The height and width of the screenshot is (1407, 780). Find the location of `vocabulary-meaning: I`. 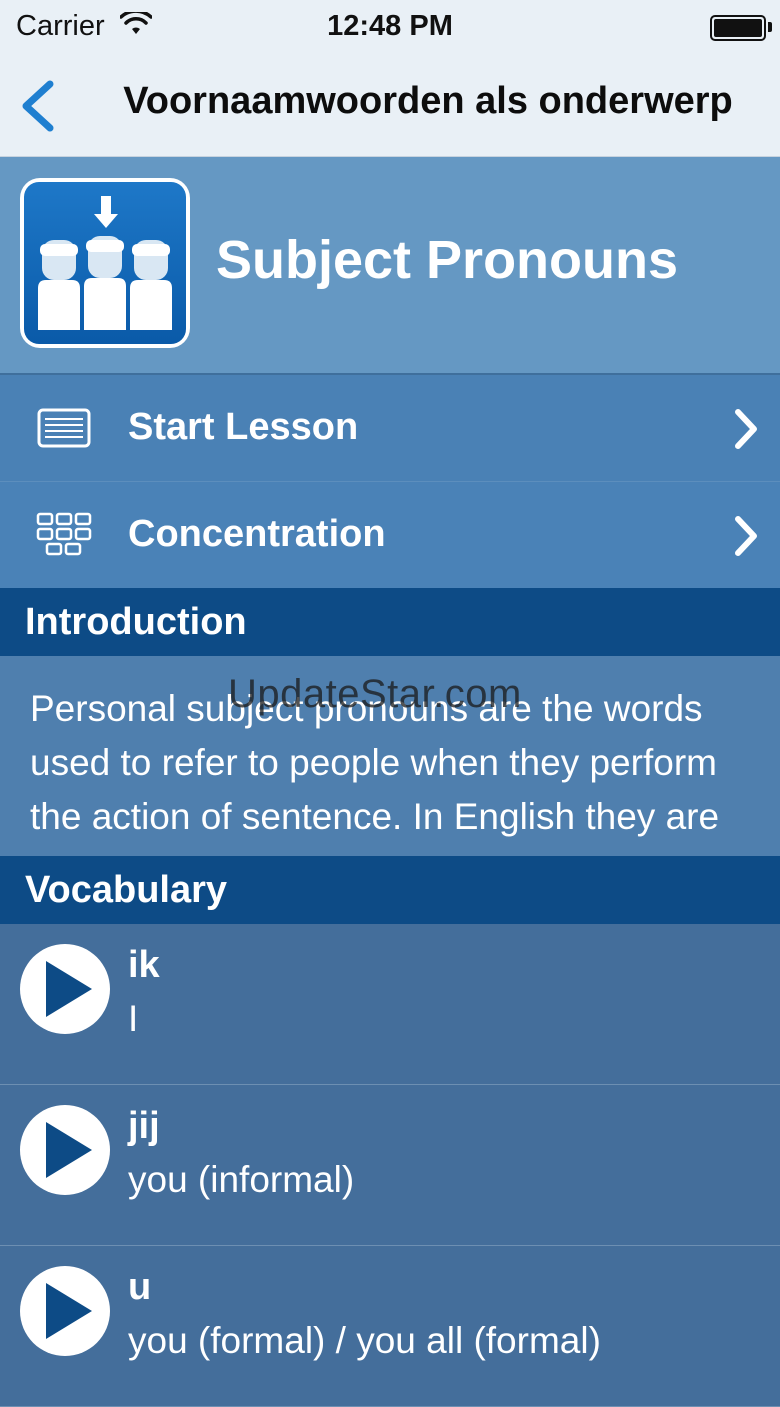

vocabulary-meaning: I is located at coordinates (133, 1018).